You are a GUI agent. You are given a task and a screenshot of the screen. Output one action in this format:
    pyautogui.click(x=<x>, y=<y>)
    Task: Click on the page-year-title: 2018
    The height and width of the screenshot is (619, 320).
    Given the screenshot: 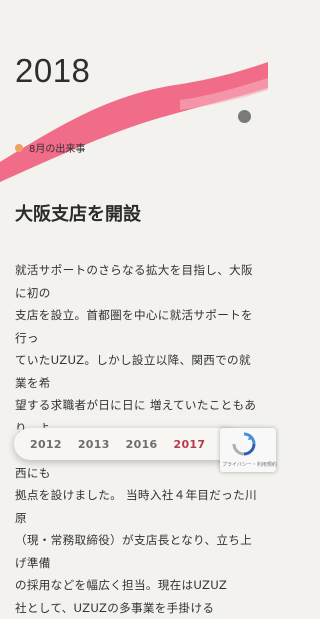 What is the action you would take?
    pyautogui.click(x=52, y=71)
    